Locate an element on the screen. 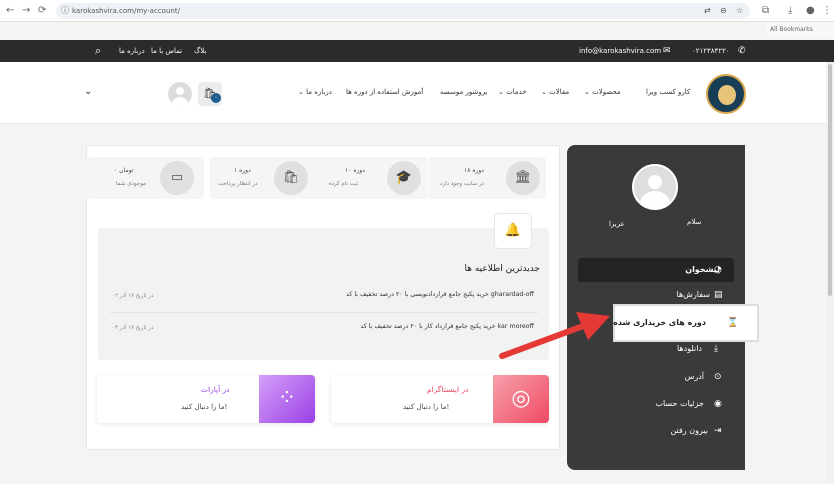  chevron-down-icon: ⌄ is located at coordinates (88, 92).